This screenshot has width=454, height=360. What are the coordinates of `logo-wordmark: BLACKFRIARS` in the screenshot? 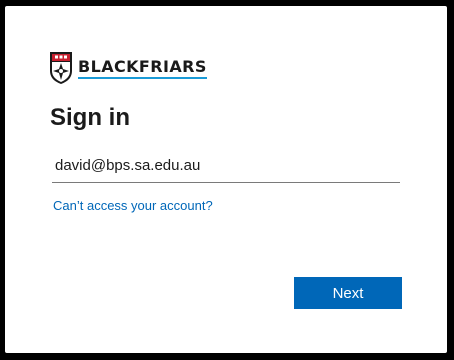 It's located at (142, 68).